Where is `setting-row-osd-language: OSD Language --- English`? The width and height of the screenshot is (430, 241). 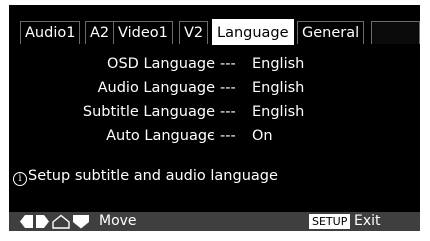
setting-row-osd-language: OSD Language --- English is located at coordinates (214, 64).